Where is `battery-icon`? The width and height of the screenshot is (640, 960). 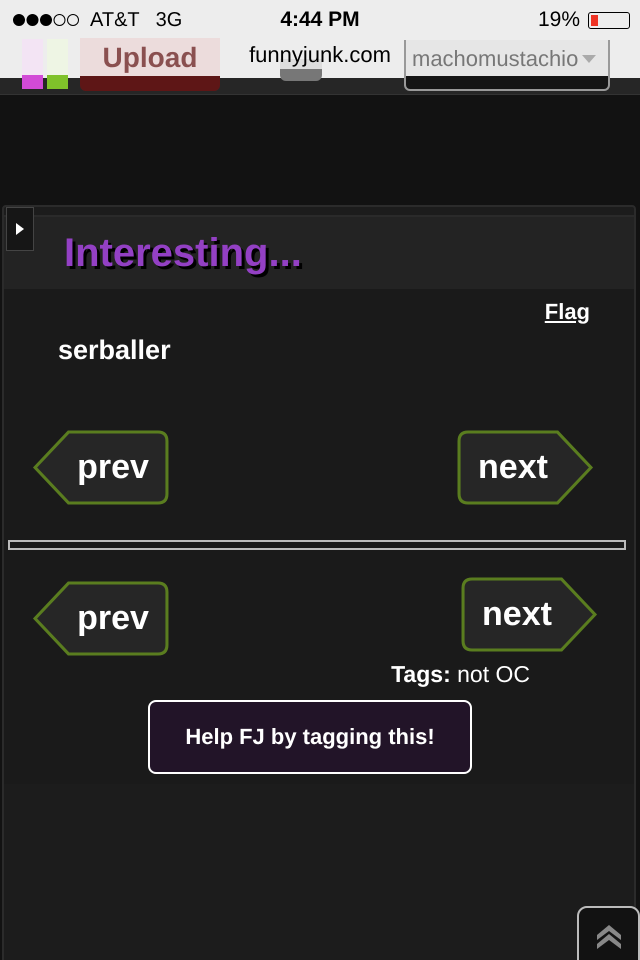 battery-icon is located at coordinates (609, 20).